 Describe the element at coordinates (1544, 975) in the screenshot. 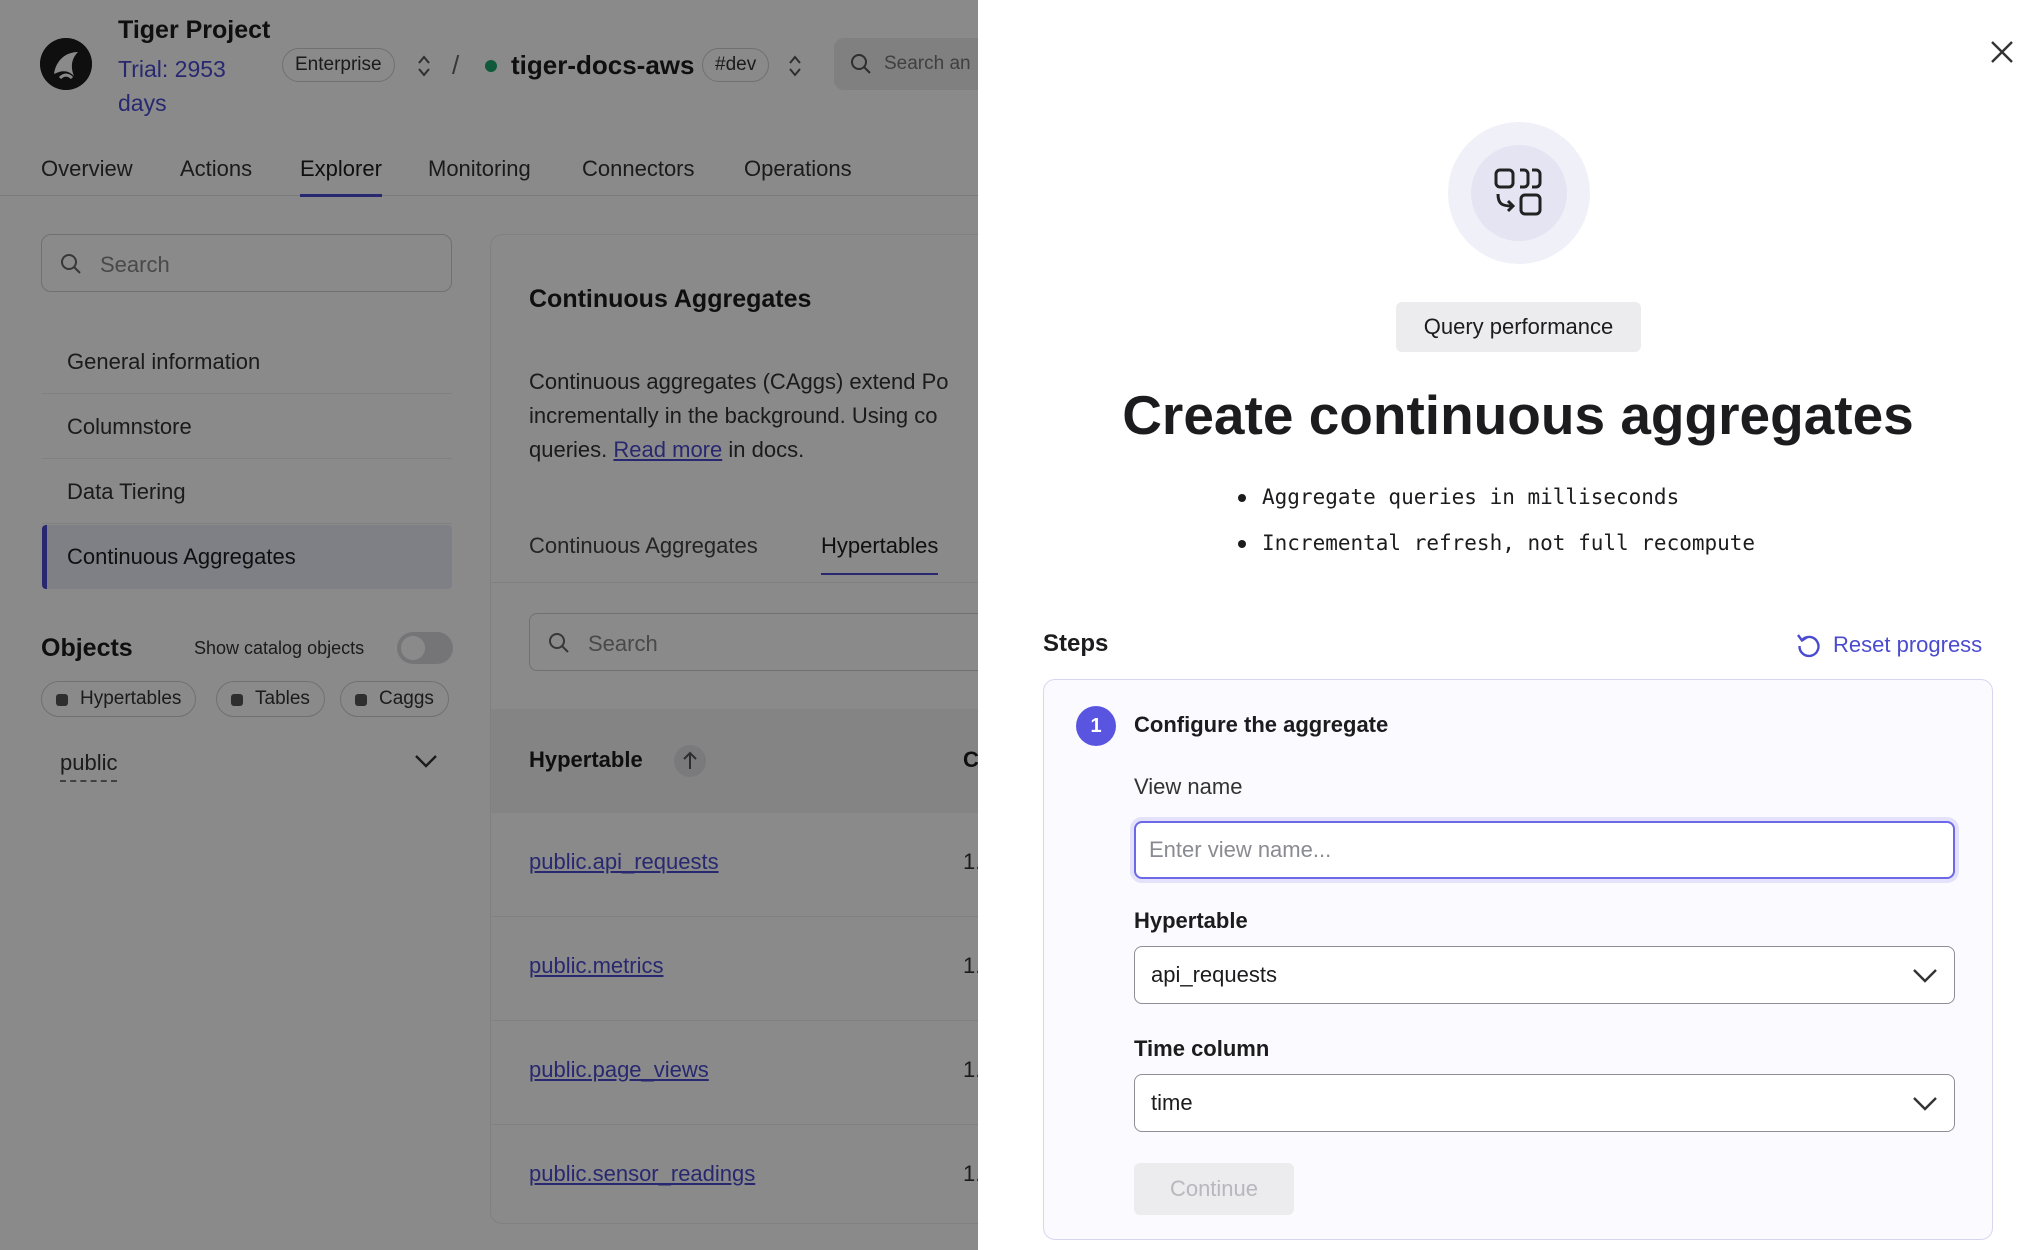

I see `hypertable-select: api_requests` at that location.